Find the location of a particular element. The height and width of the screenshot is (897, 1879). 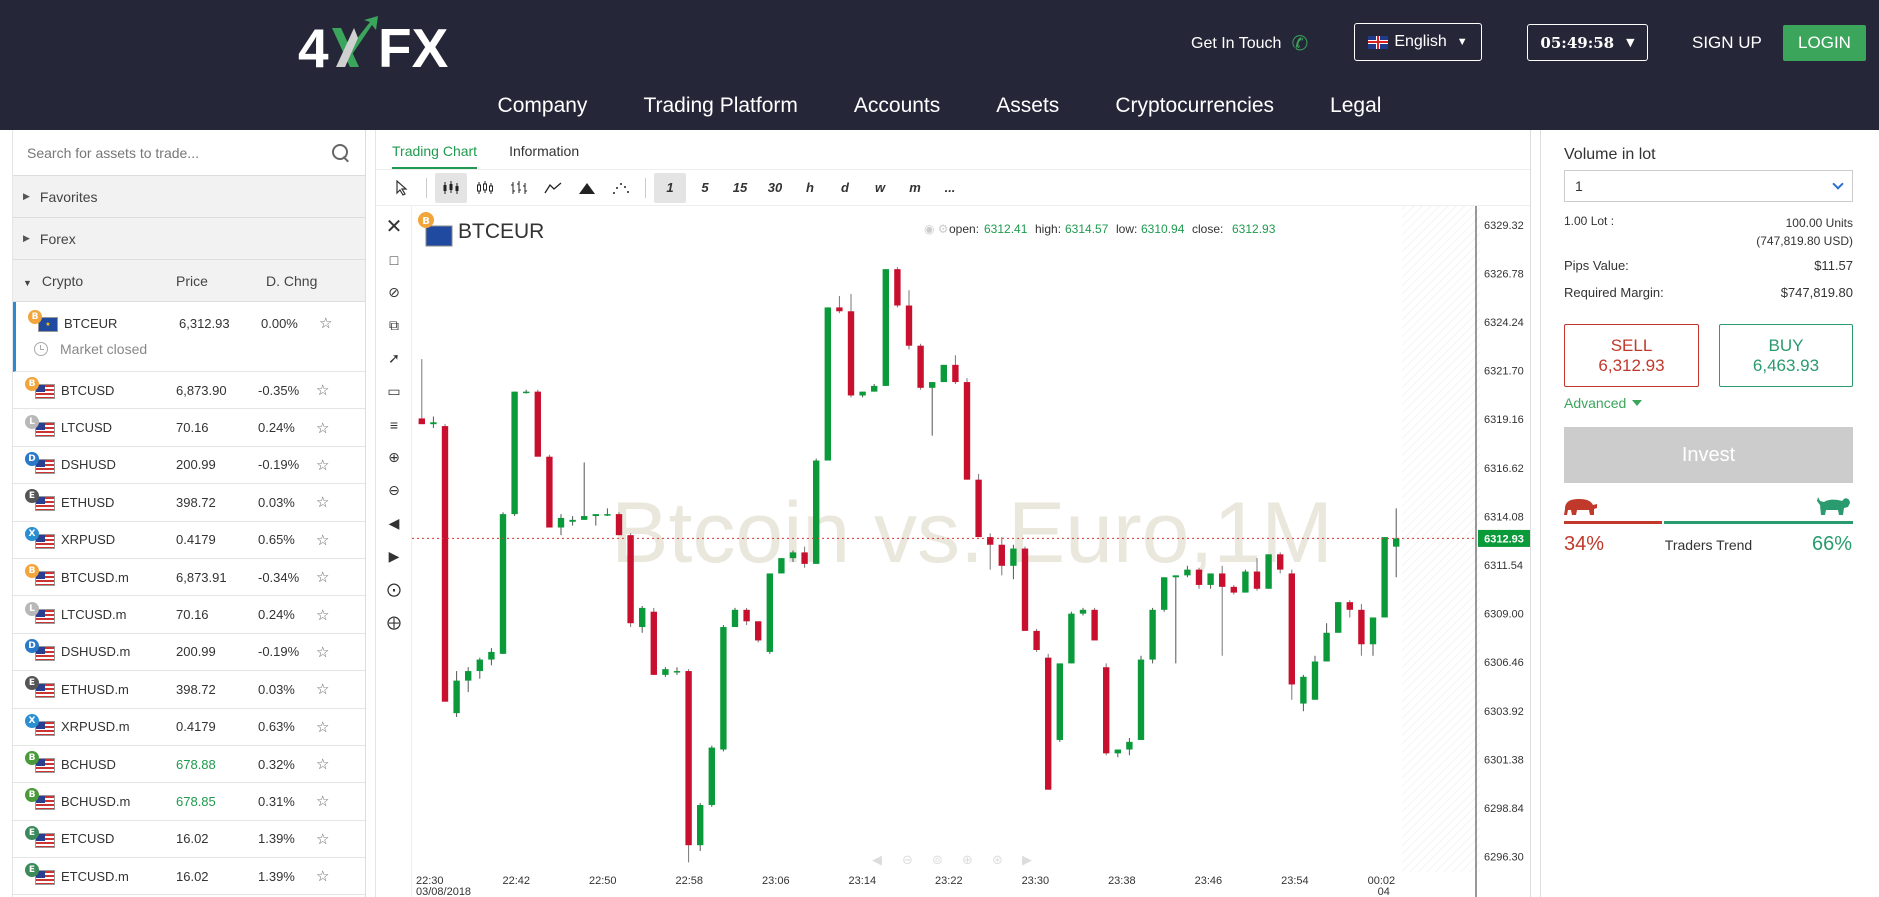

timeframe-button: d is located at coordinates (845, 188).